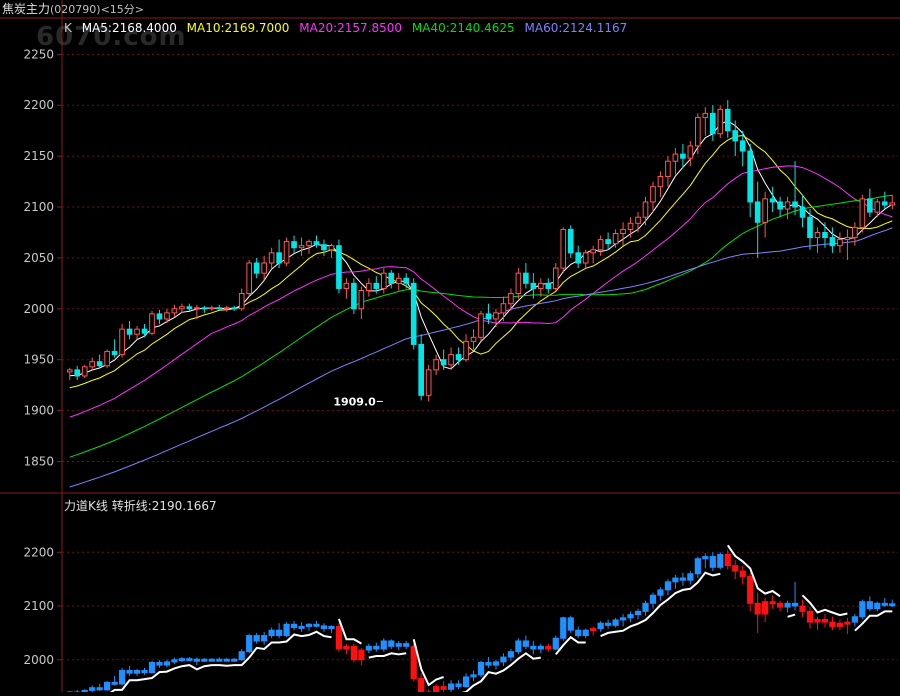 The height and width of the screenshot is (696, 900). I want to click on y-tick-label-main: 1950, so click(38, 360).